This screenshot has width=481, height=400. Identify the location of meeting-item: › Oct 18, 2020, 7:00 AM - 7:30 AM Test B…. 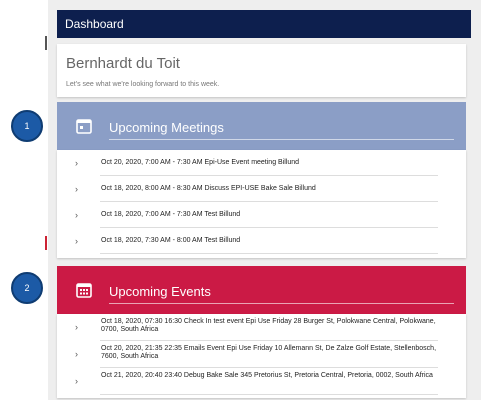
(261, 215).